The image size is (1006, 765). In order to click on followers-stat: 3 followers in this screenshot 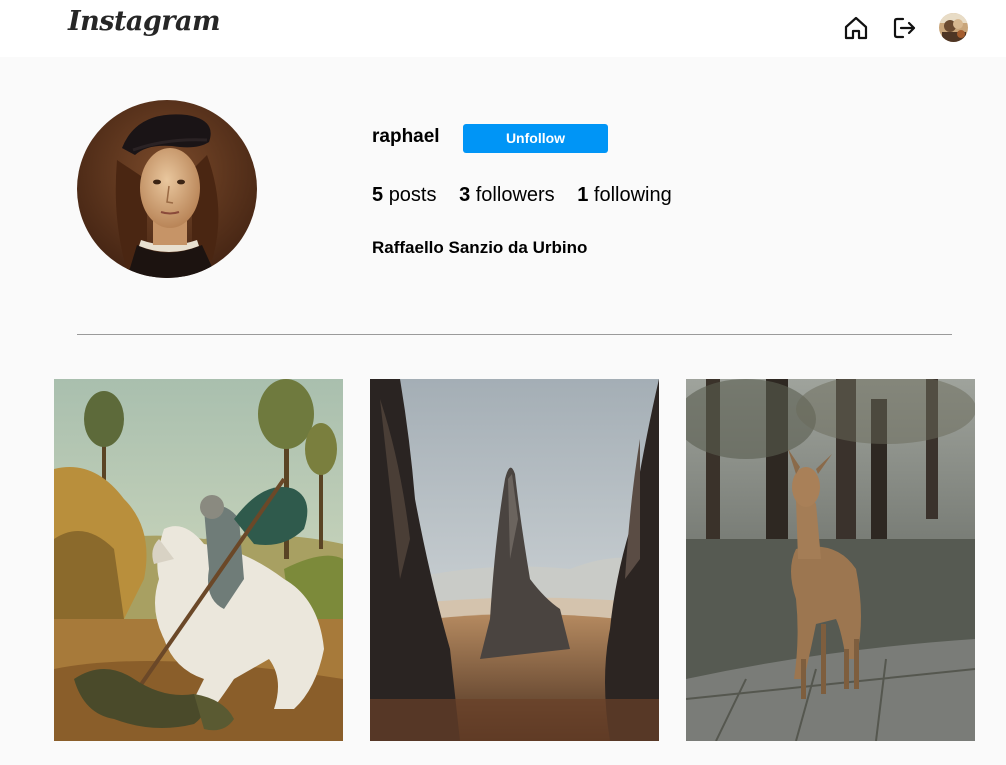, I will do `click(507, 195)`.